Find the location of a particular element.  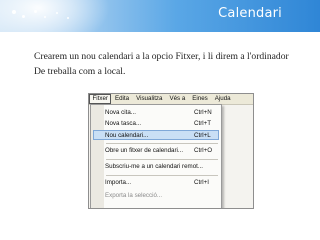

menu-item-obre-fitxer: Obre un fitxer de calendari... Ctrl+O is located at coordinates (156, 151).